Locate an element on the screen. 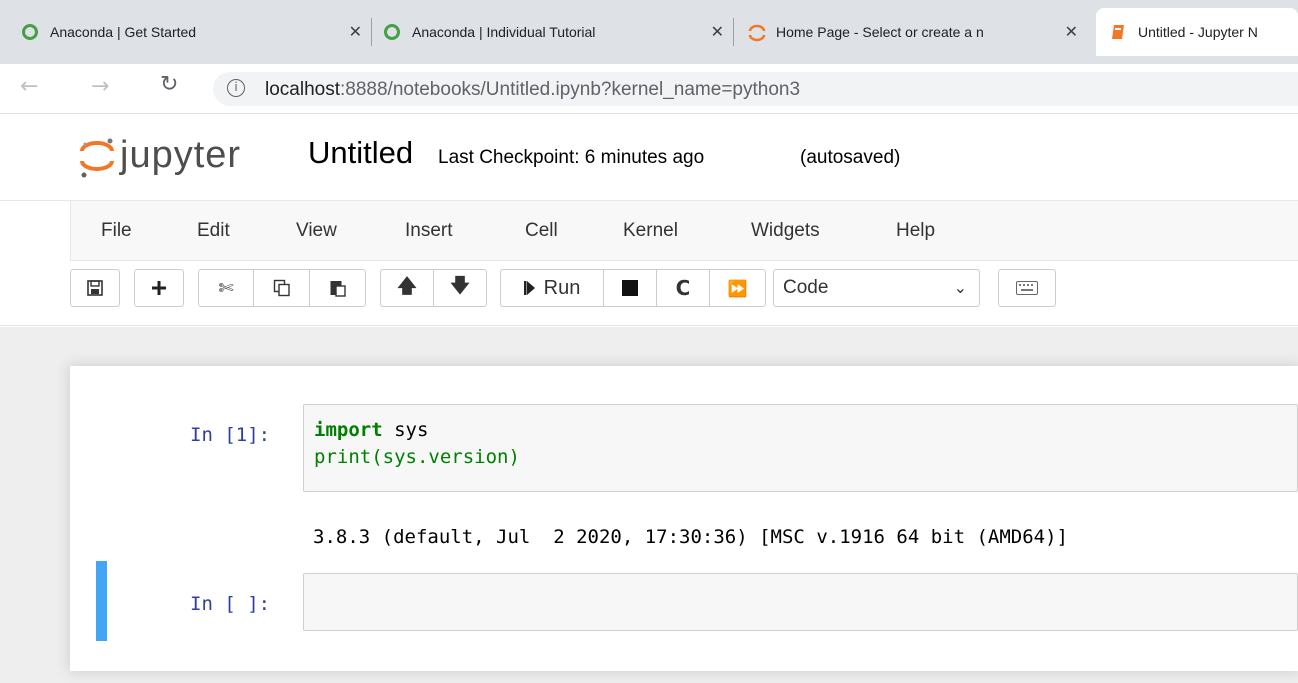  menu-view: View is located at coordinates (316, 231).